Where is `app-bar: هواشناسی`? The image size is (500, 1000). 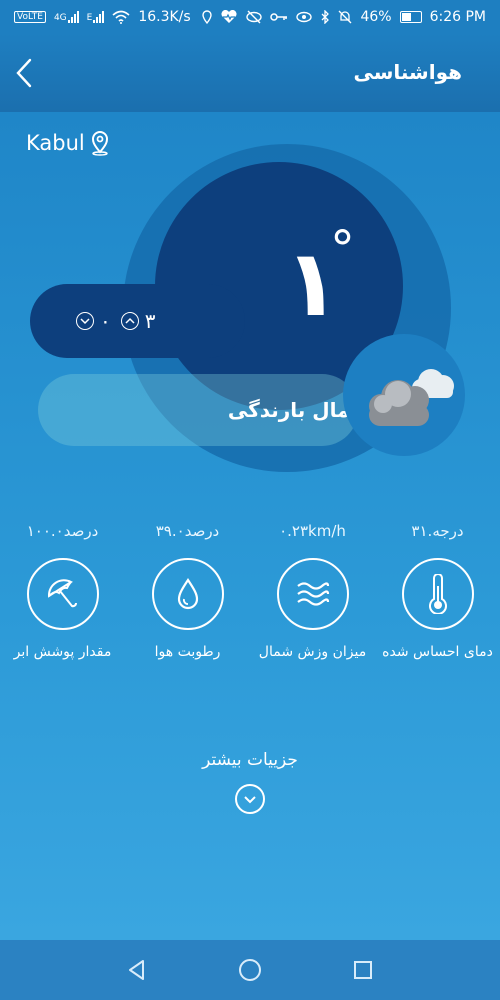 app-bar: هواشناسی is located at coordinates (250, 73).